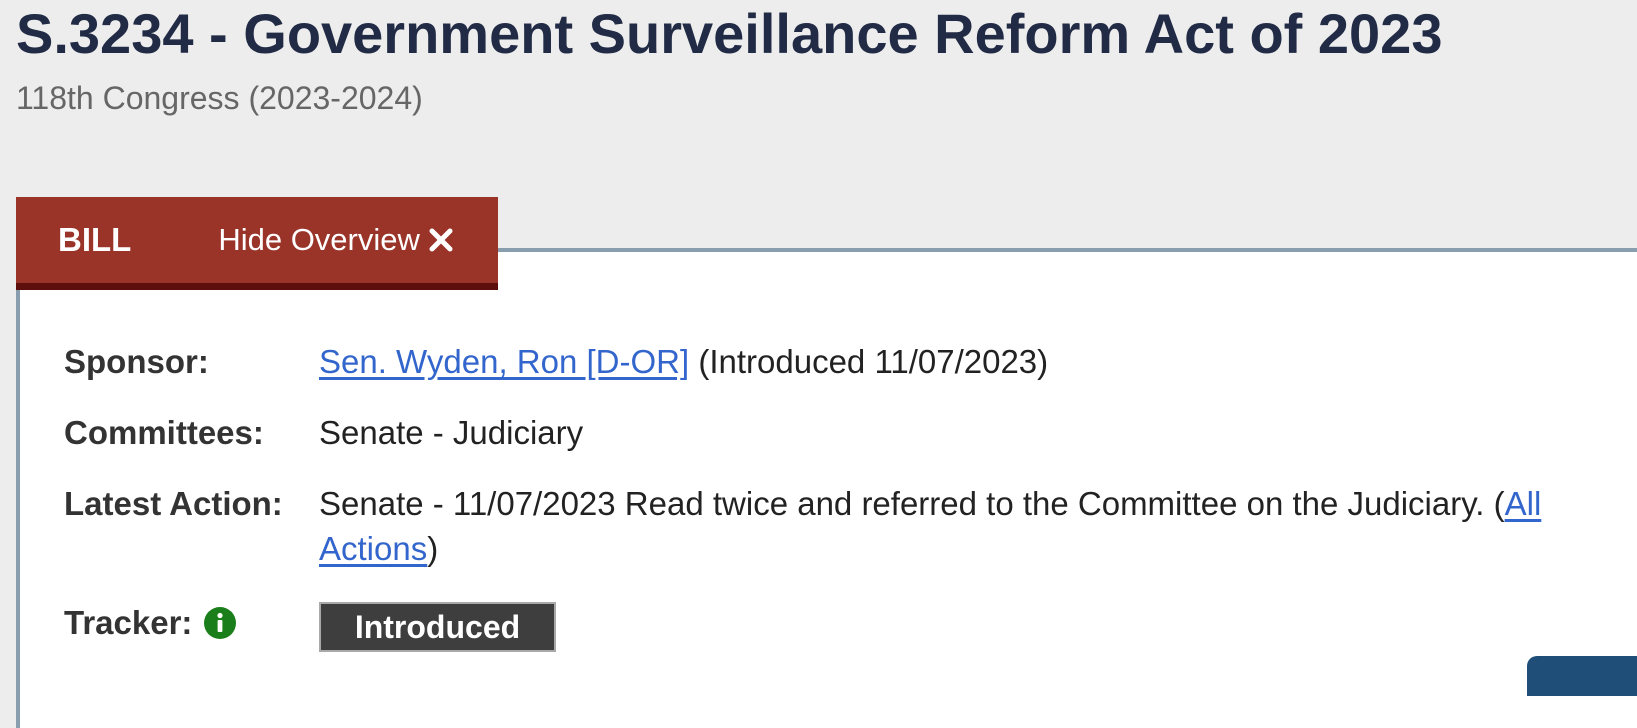 This screenshot has height=728, width=1637. Describe the element at coordinates (128, 622) in the screenshot. I see `tracker-label: Tracker:` at that location.